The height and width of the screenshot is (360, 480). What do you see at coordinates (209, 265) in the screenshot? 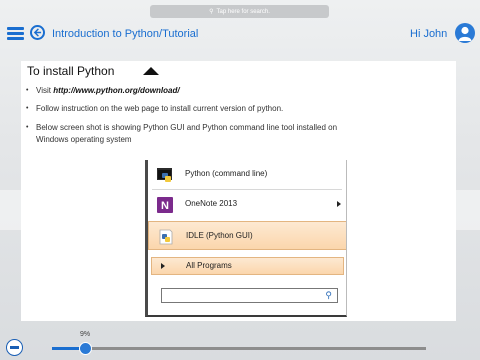
I see `all-programs-label: All Programs` at bounding box center [209, 265].